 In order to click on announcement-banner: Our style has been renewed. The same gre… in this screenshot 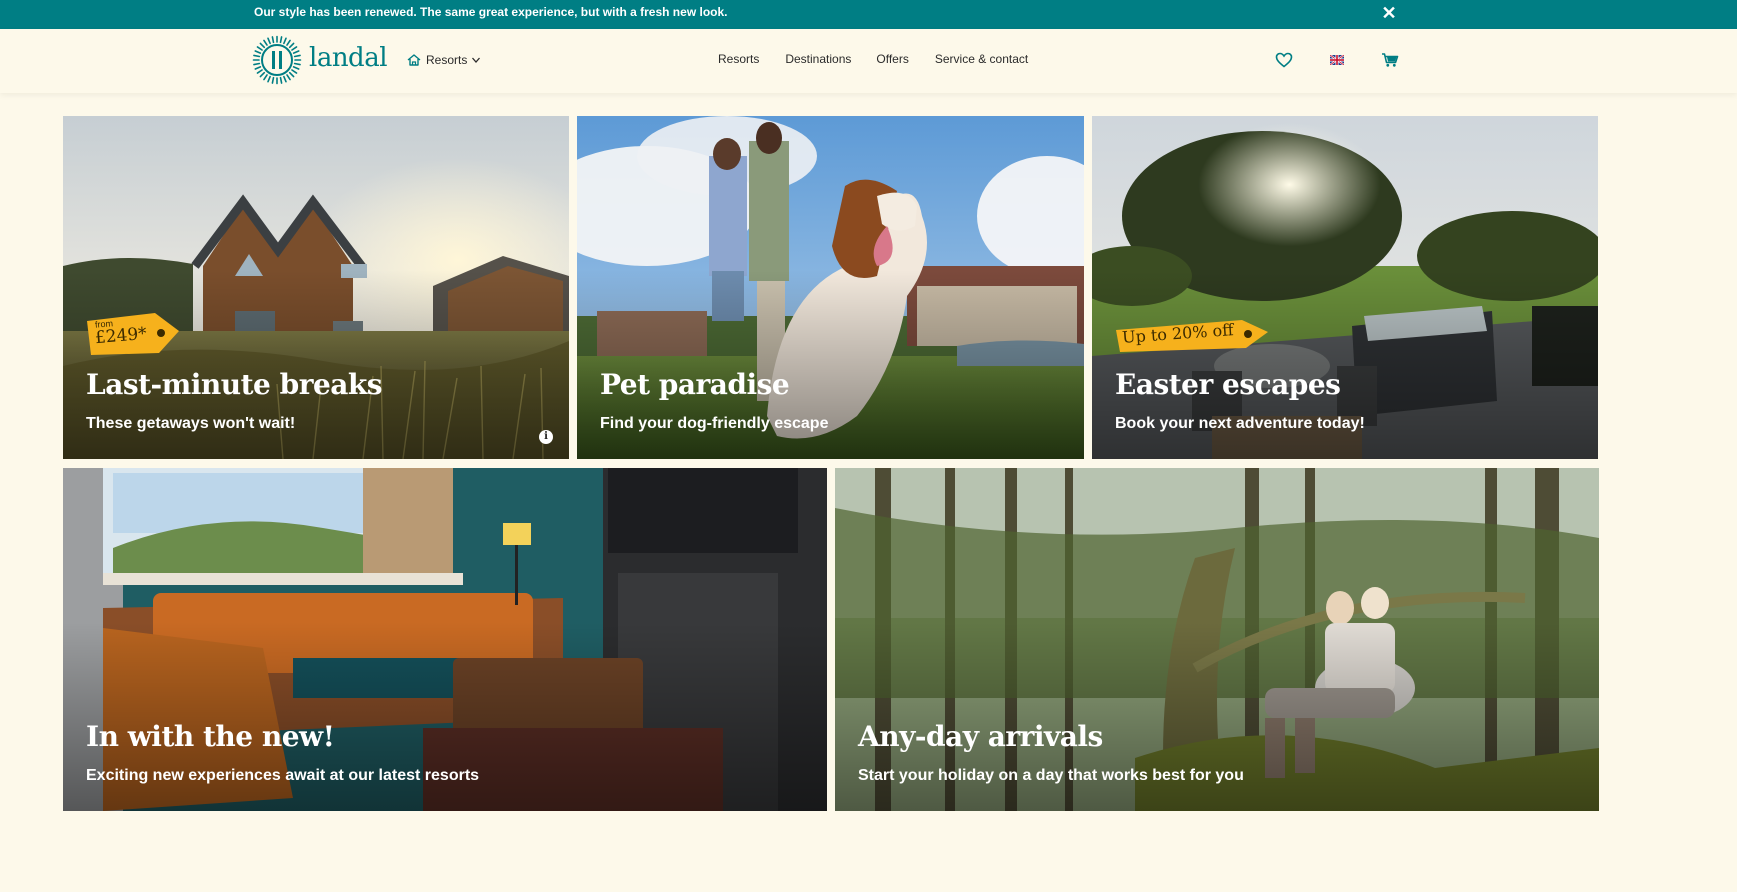, I will do `click(868, 14)`.